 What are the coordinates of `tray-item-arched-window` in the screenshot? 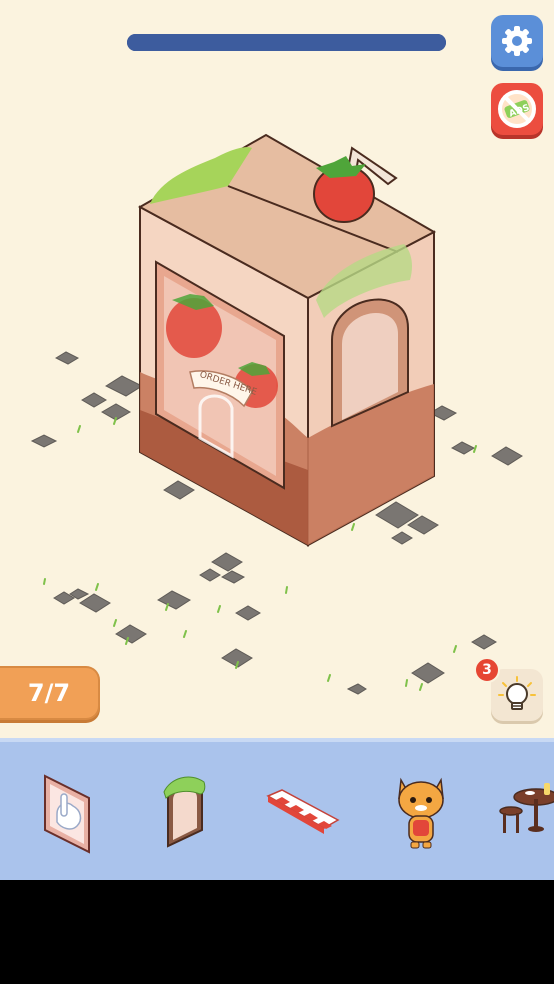 It's located at (185, 812).